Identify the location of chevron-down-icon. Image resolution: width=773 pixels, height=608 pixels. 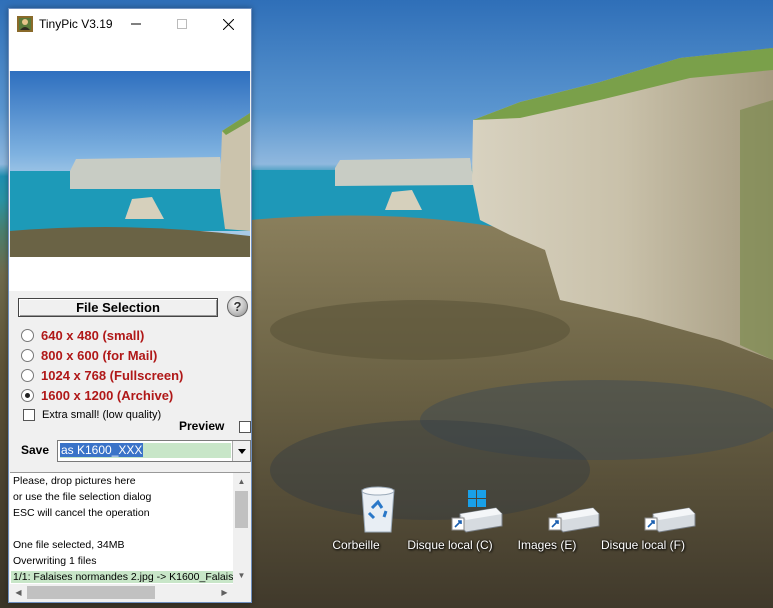
(241, 451).